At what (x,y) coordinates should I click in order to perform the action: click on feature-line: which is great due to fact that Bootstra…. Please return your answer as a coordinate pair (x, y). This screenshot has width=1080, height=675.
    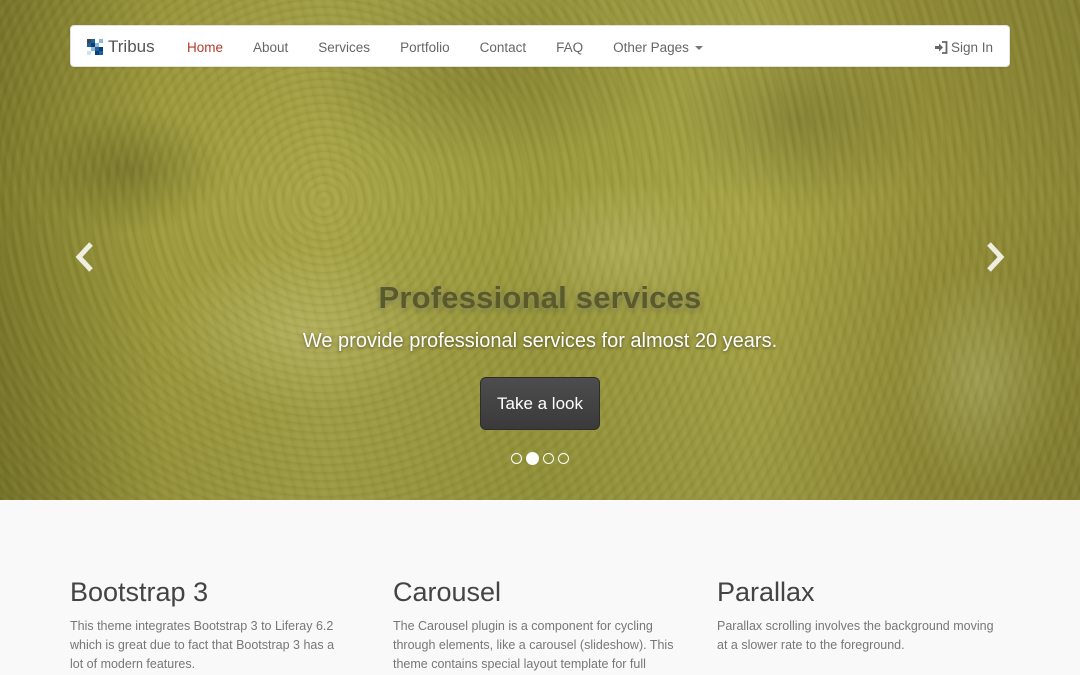
    Looking at the image, I should click on (202, 645).